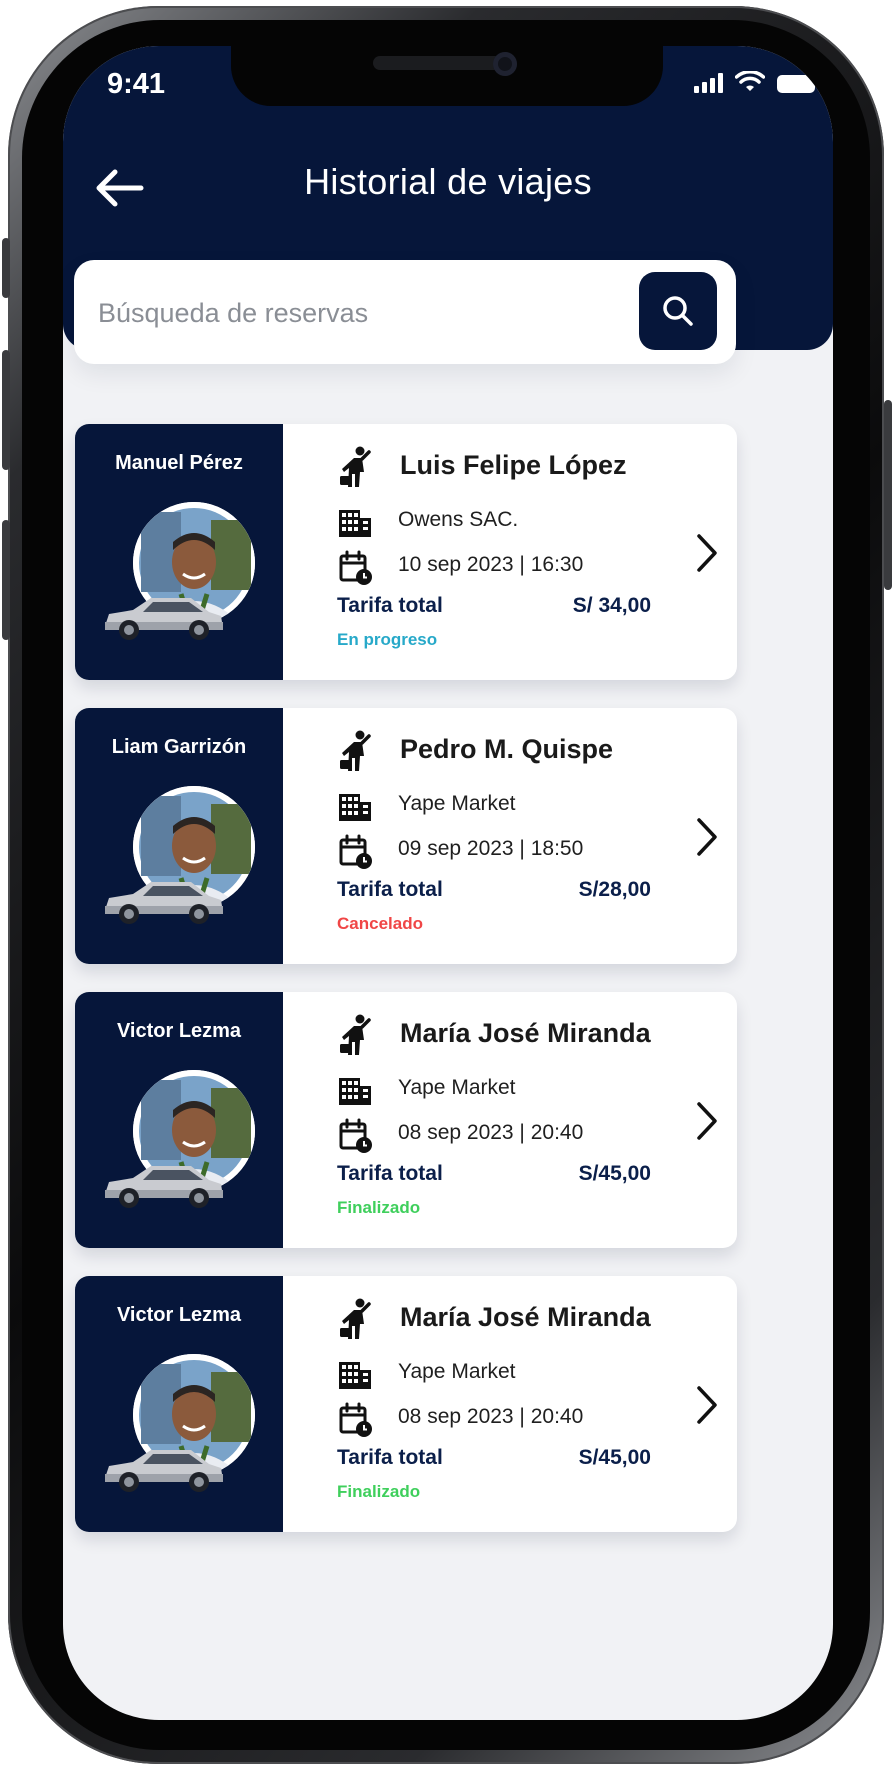 Image resolution: width=894 pixels, height=1770 pixels. I want to click on driver-panel: Liam Garrizón, so click(179, 836).